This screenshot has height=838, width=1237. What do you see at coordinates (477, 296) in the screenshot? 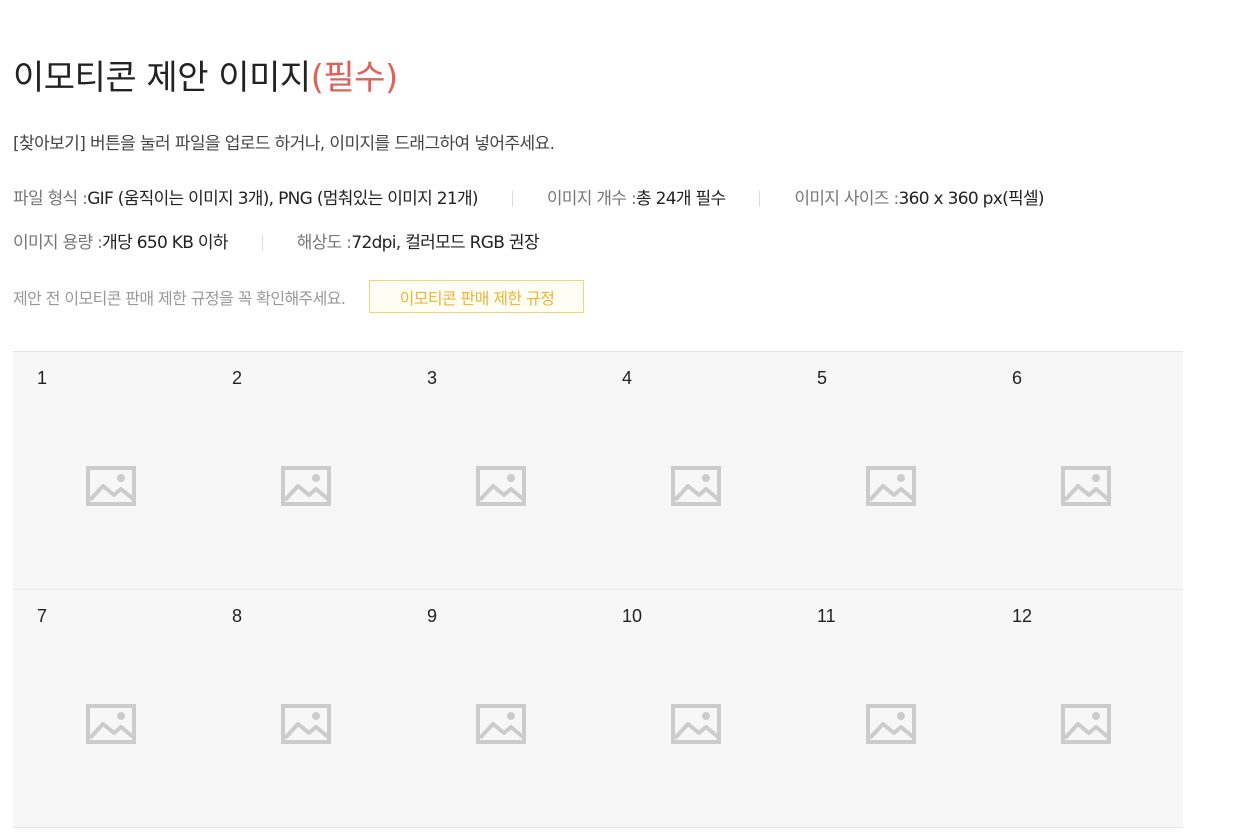
I see `sales-restriction-rules-button: 이모티콘 판매 제한 규정` at bounding box center [477, 296].